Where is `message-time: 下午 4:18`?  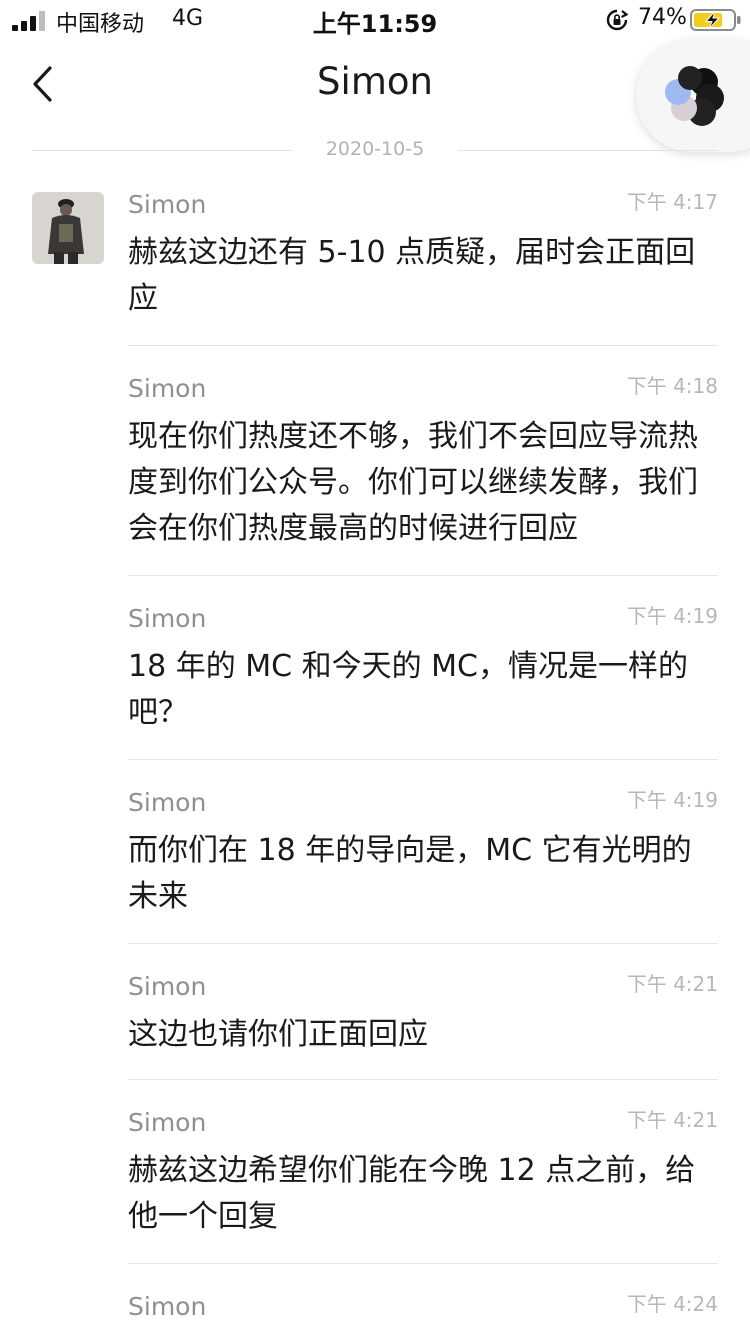 message-time: 下午 4:18 is located at coordinates (672, 386).